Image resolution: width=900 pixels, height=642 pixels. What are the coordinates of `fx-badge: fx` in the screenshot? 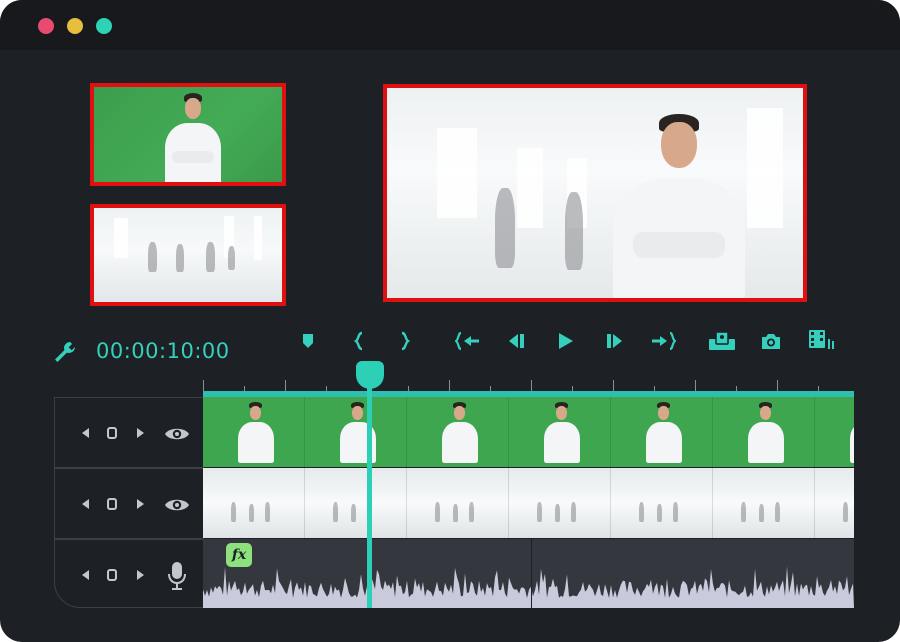 It's located at (239, 555).